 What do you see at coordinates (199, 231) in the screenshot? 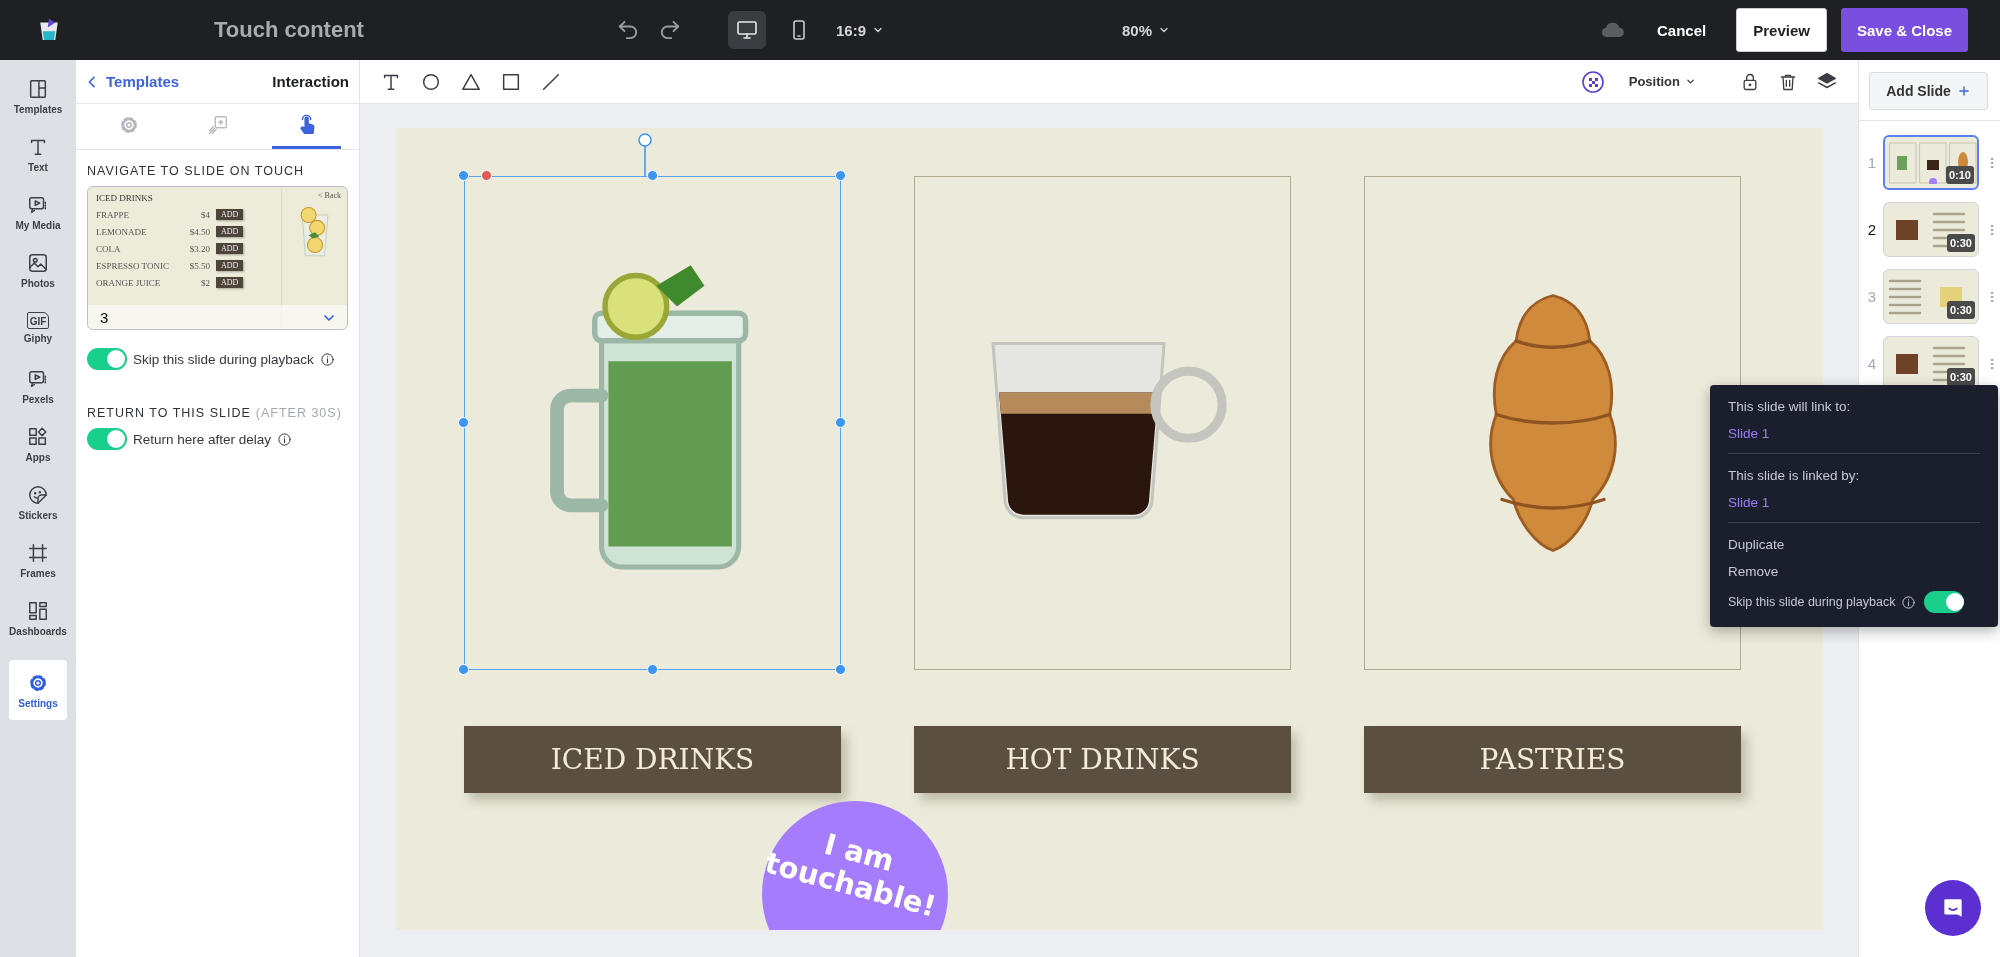
I see `menu-item-price: $4.50` at bounding box center [199, 231].